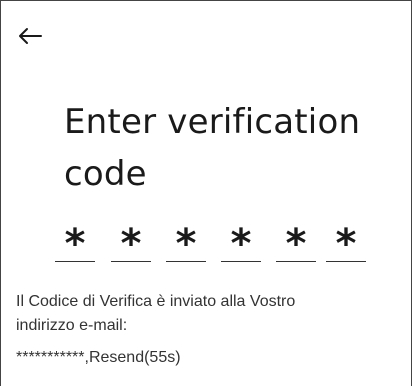 The height and width of the screenshot is (386, 416). I want to click on code-digit-5: *, so click(296, 242).